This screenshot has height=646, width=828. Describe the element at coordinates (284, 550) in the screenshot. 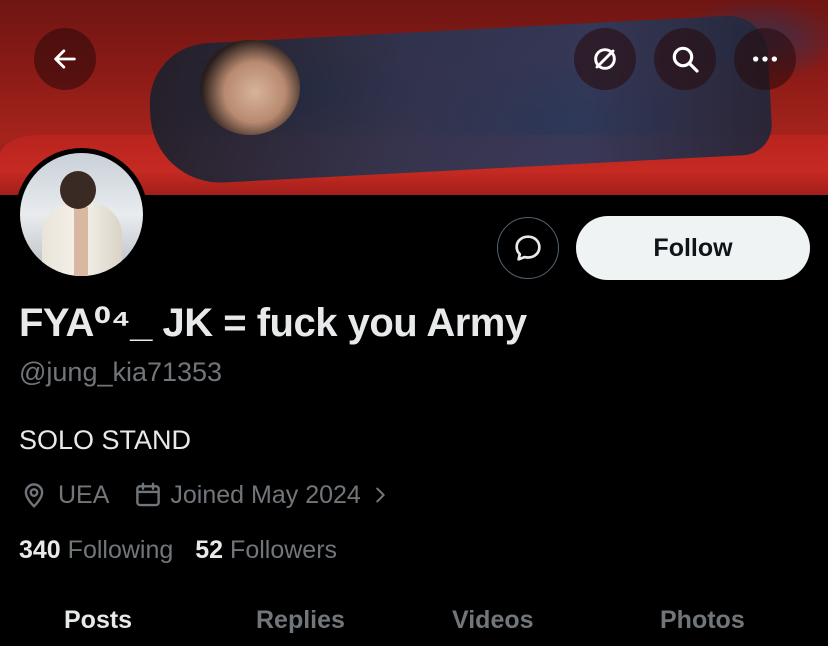

I see `followers-label: Followers` at that location.